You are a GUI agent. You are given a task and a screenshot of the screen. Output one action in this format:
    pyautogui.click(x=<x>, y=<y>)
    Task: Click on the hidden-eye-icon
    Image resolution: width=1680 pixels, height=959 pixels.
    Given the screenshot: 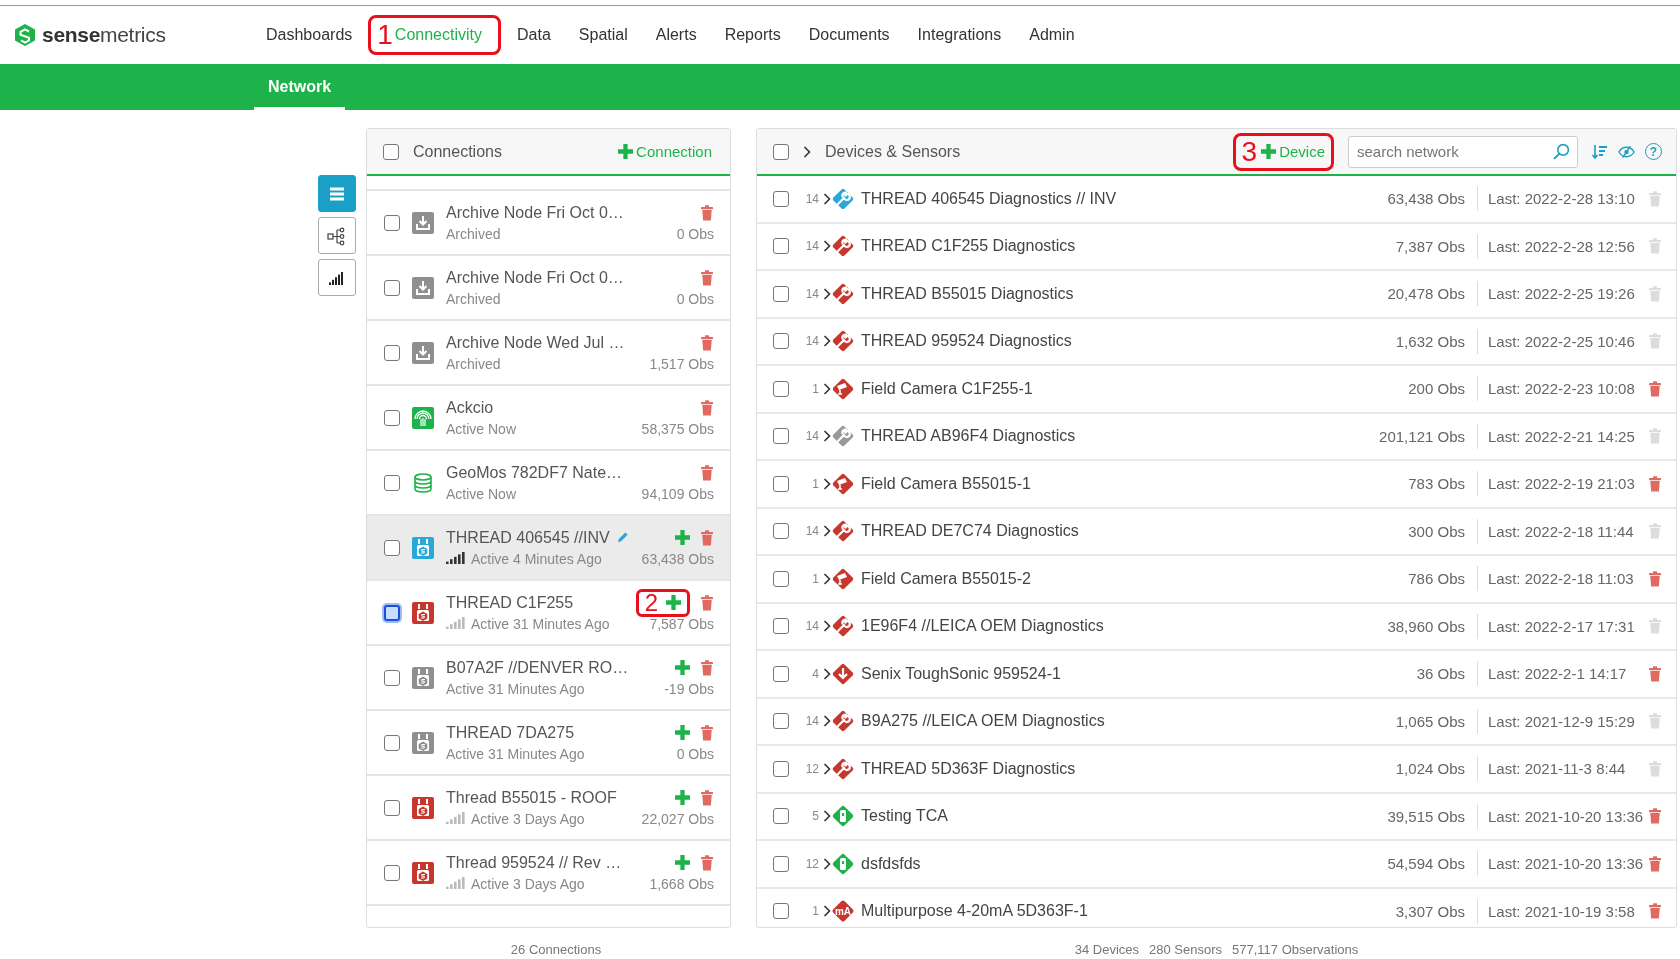 What is the action you would take?
    pyautogui.click(x=1626, y=151)
    